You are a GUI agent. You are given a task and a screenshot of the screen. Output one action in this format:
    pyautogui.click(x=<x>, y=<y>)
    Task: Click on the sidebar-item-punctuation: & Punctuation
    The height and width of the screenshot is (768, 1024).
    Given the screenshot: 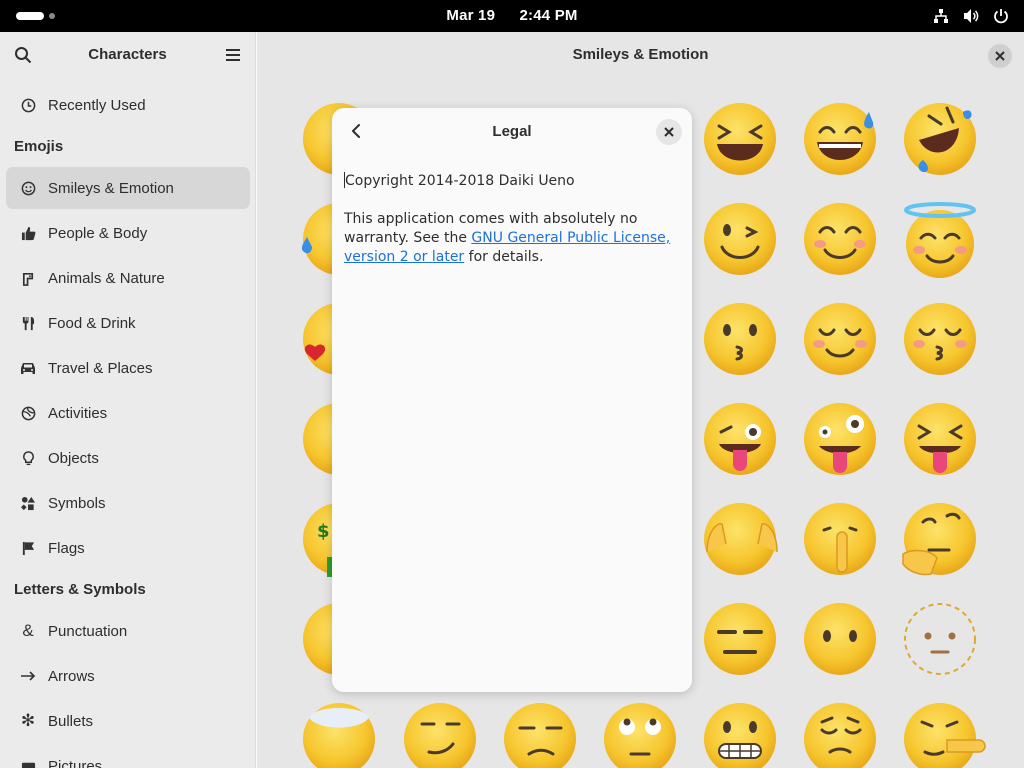 What is the action you would take?
    pyautogui.click(x=128, y=631)
    